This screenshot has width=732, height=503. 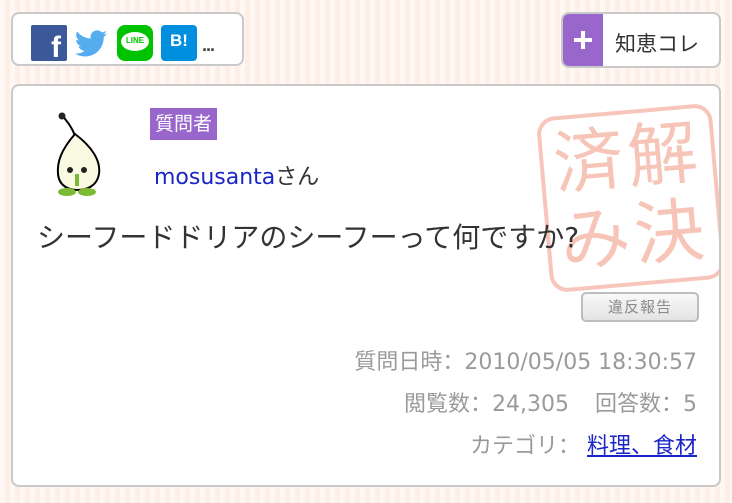 I want to click on question-stats: 閲覧数：24,305 回答数：5, so click(x=550, y=402).